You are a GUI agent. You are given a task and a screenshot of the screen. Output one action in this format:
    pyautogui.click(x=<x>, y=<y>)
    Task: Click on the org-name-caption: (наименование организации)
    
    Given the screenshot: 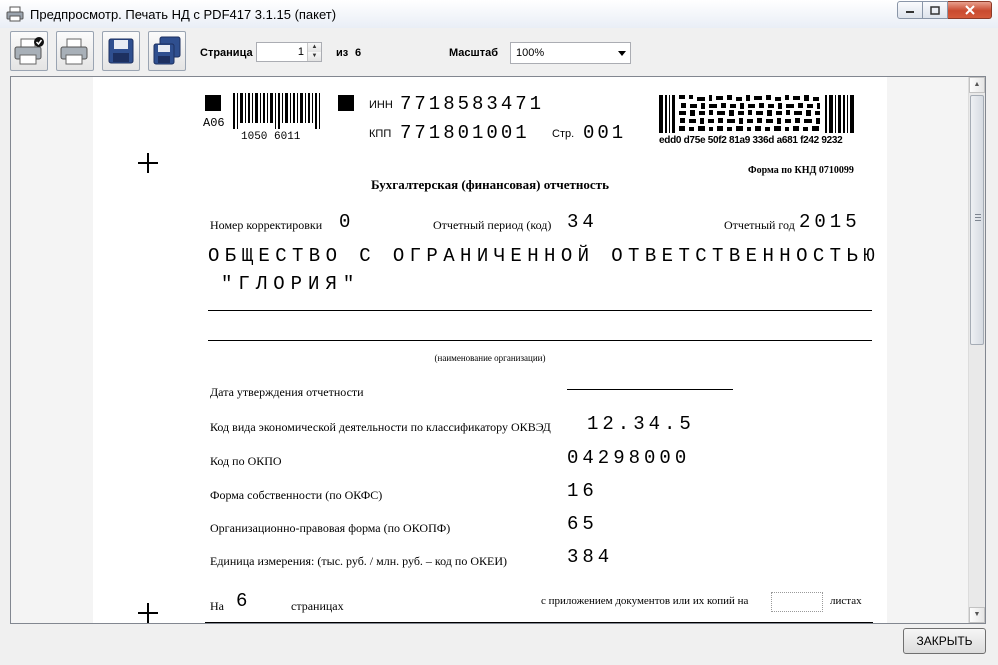 What is the action you would take?
    pyautogui.click(x=490, y=358)
    